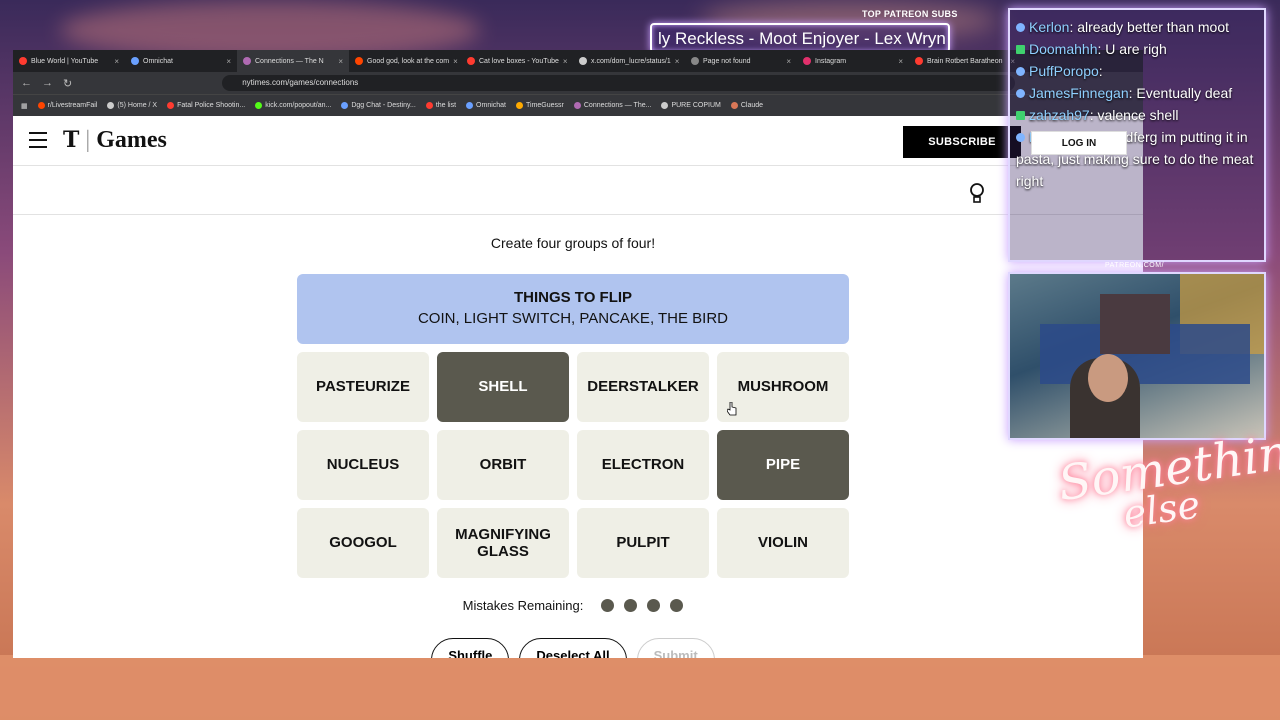 The width and height of the screenshot is (1280, 720). What do you see at coordinates (363, 387) in the screenshot?
I see `word-card: PASTEURIZE` at bounding box center [363, 387].